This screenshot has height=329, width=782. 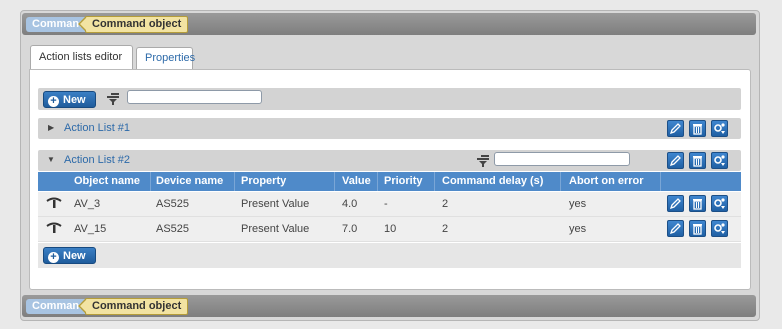 I want to click on cell-priority: 10, so click(x=390, y=229).